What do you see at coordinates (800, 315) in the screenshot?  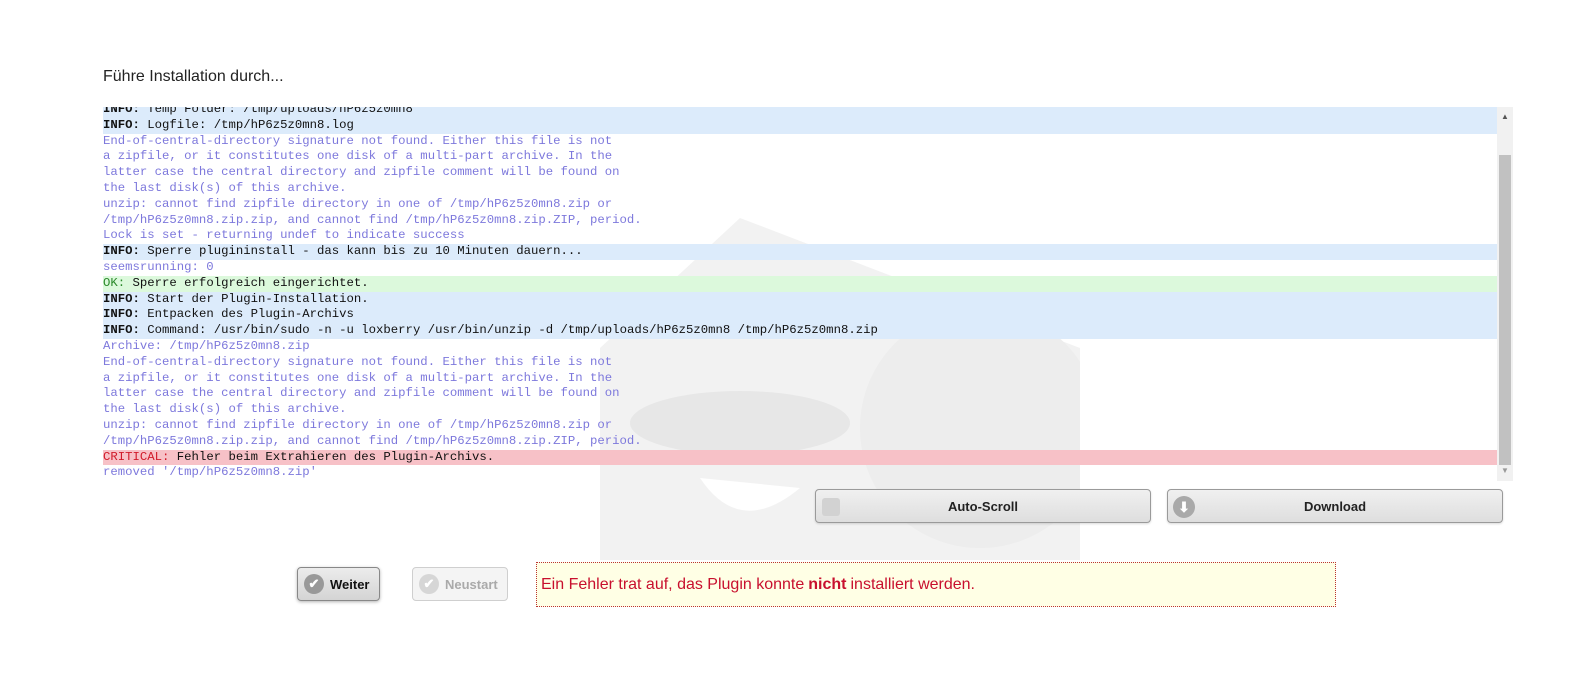 I see `log-line: INFO: Entpacken des Plugin-Archivs` at bounding box center [800, 315].